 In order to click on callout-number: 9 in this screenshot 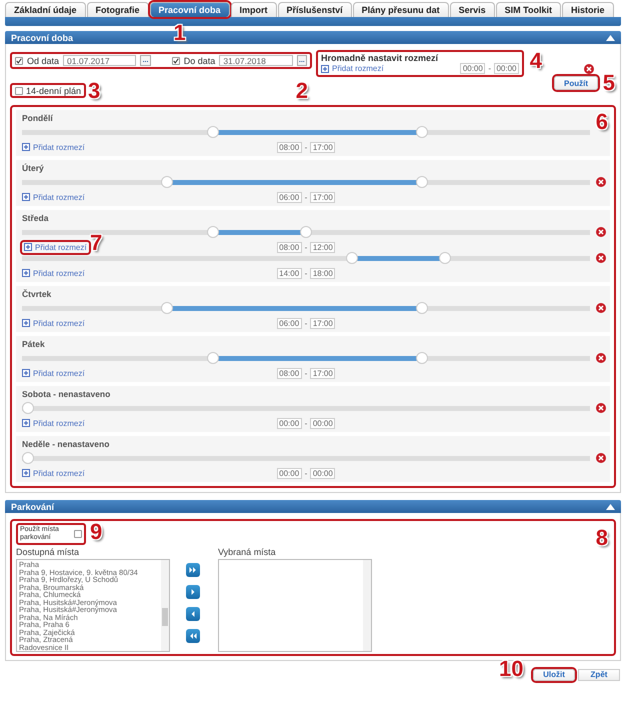, I will do `click(96, 532)`.